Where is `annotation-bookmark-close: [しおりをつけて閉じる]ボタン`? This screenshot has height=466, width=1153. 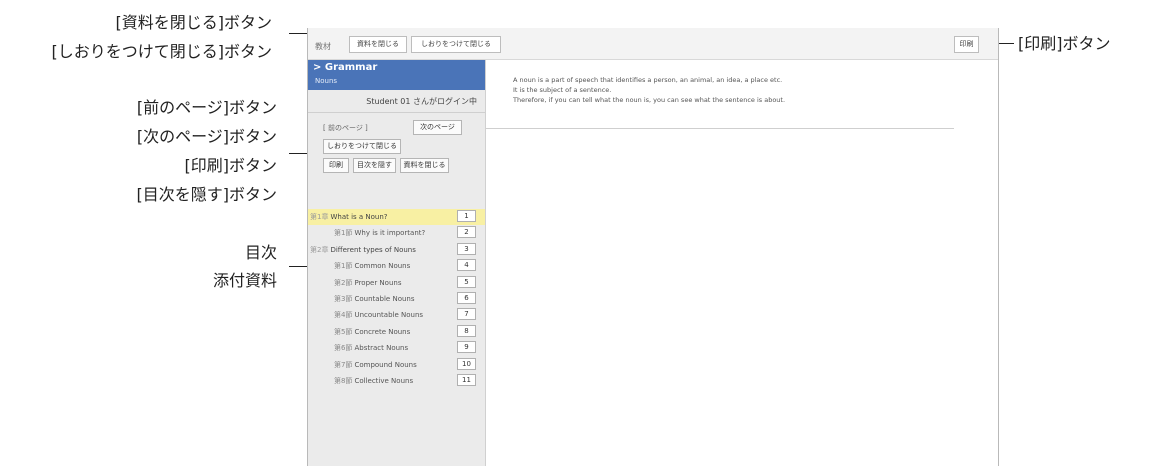
annotation-bookmark-close: [しおりをつけて閉じる]ボタン is located at coordinates (162, 51).